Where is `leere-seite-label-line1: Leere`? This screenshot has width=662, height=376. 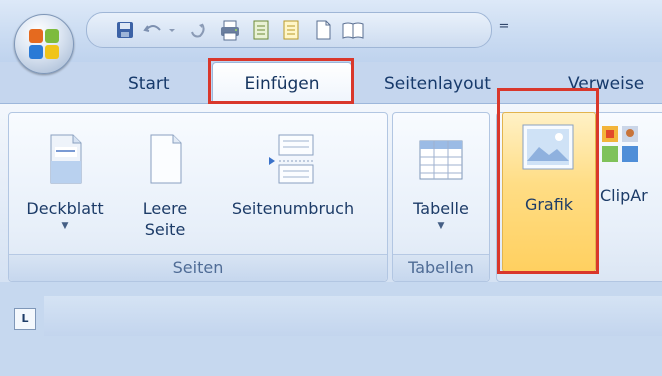 leere-seite-label-line1: Leere is located at coordinates (165, 208).